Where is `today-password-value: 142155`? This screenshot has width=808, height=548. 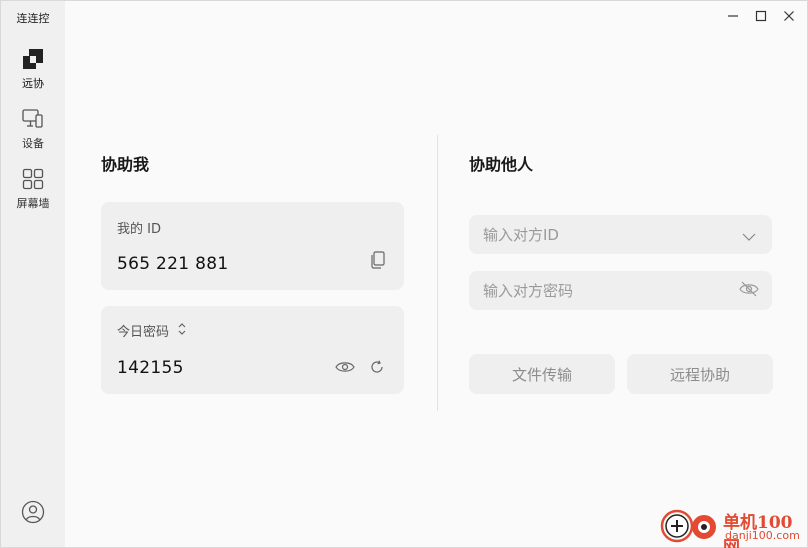
today-password-value: 142155 is located at coordinates (150, 368).